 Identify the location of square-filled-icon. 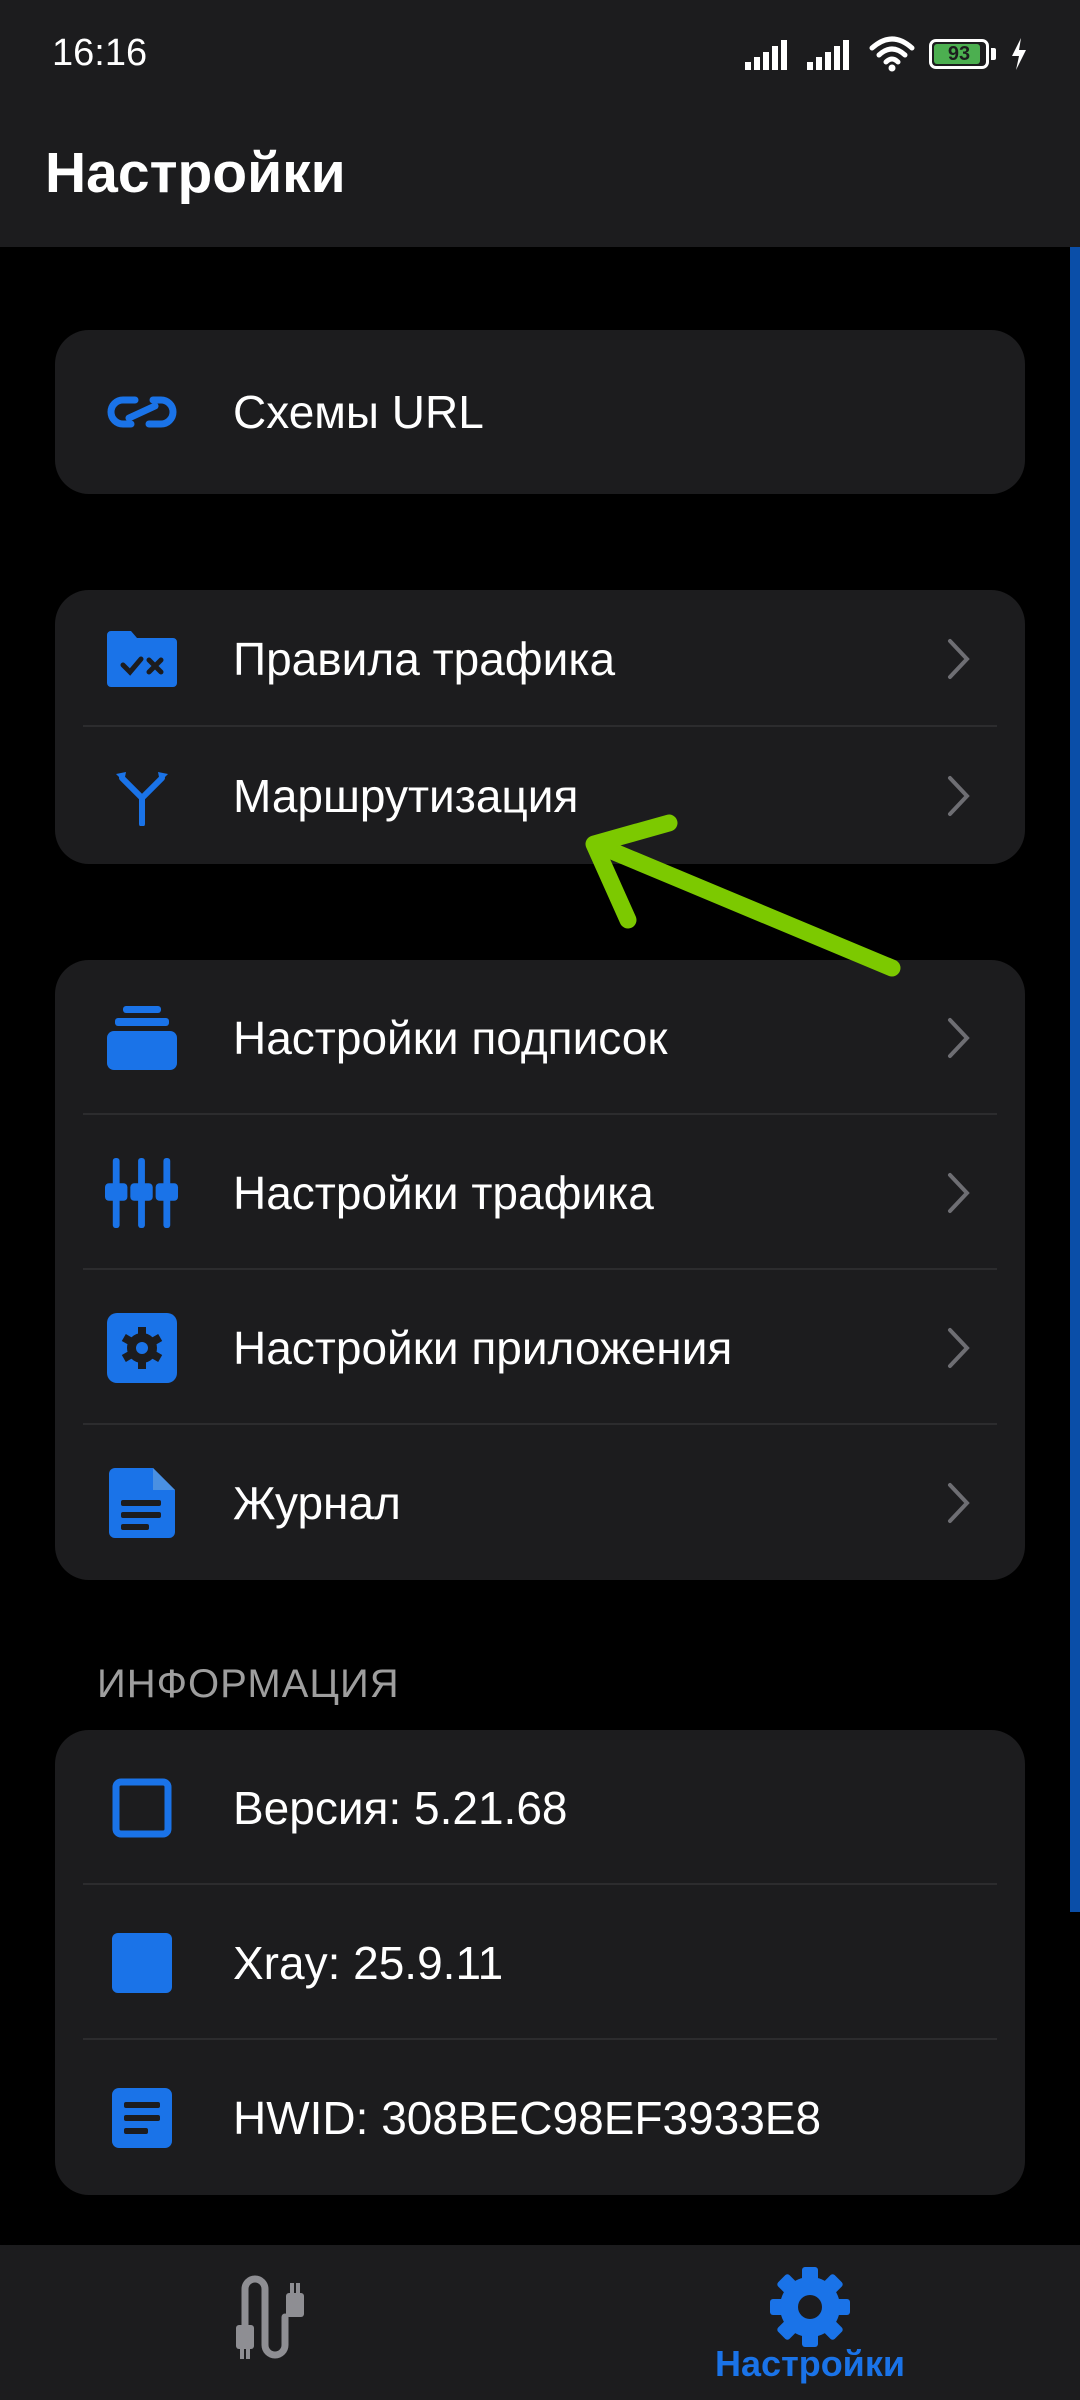
(142, 1963).